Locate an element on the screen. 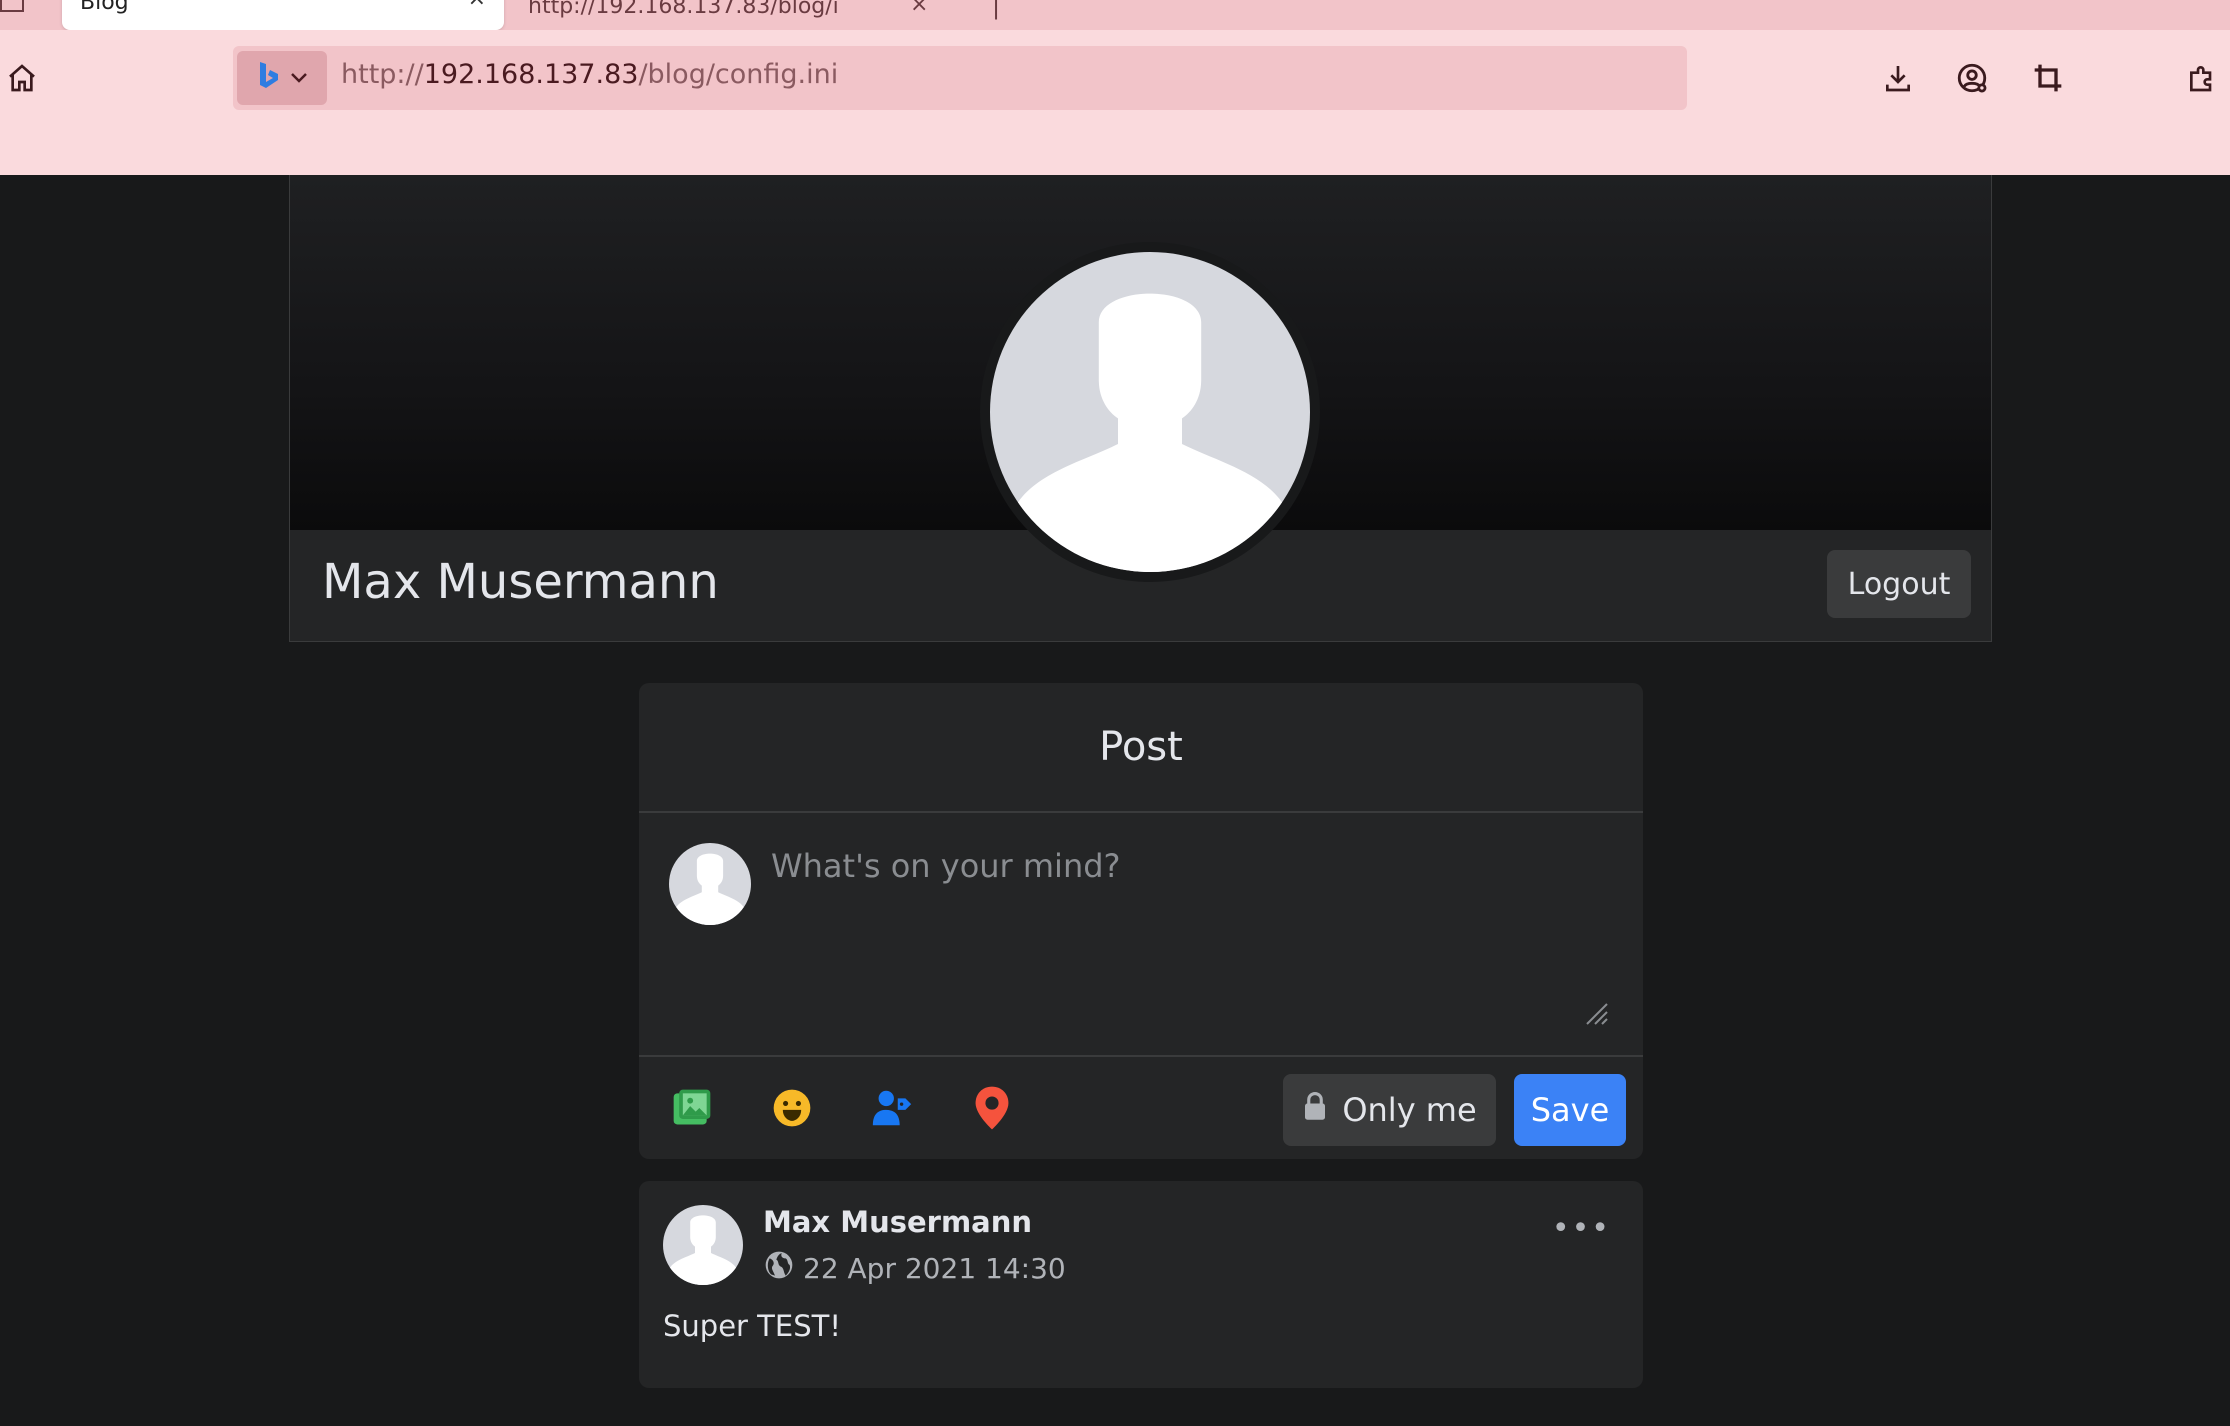 The width and height of the screenshot is (2230, 1426). privacy-label: Only me is located at coordinates (1409, 1110).